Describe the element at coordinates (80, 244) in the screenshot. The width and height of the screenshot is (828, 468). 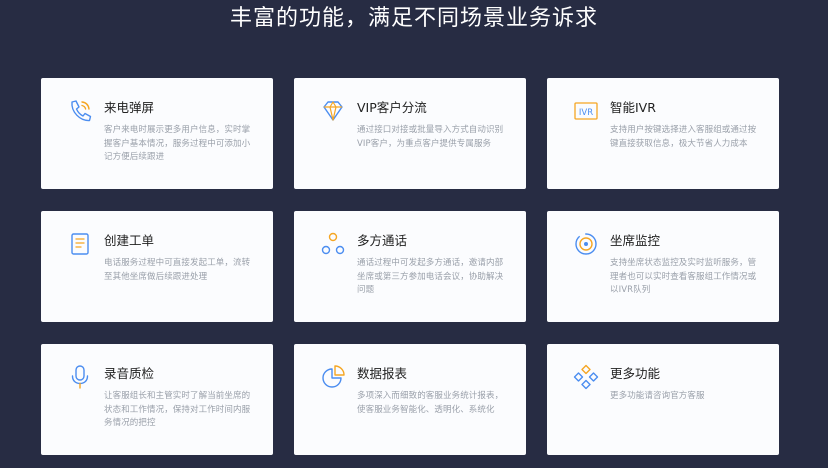
I see `document-icon` at that location.